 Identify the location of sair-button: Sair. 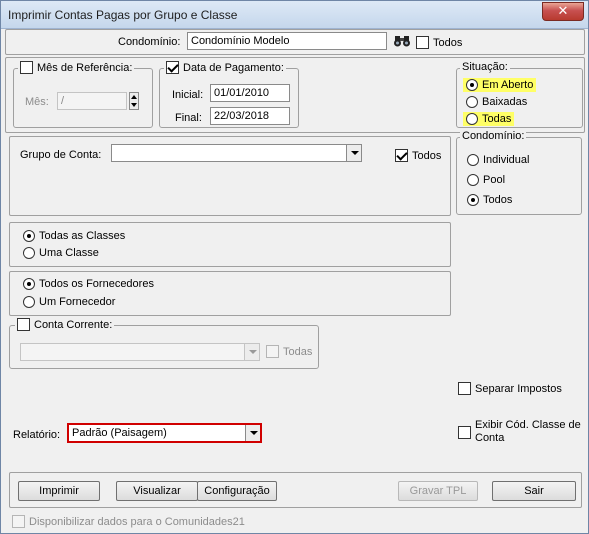
(534, 491).